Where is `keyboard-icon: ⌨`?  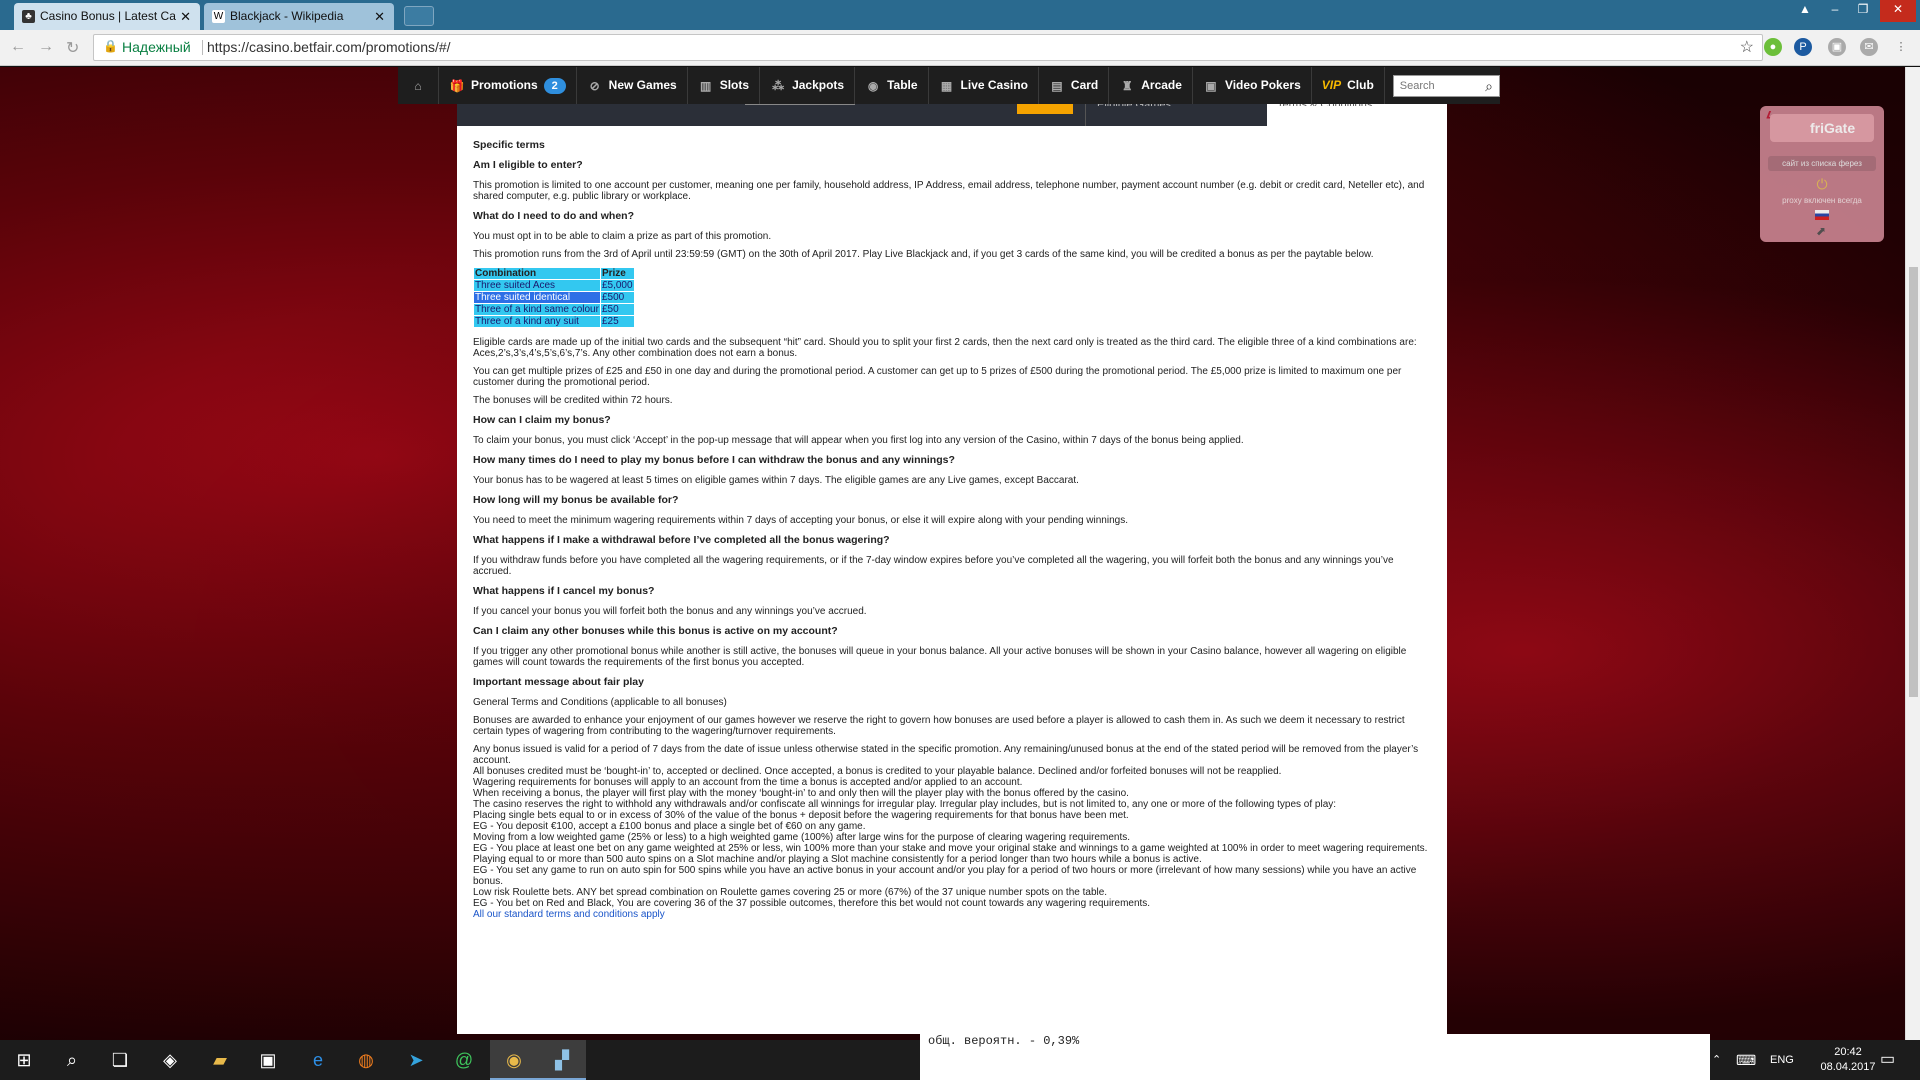 keyboard-icon: ⌨ is located at coordinates (1746, 1060).